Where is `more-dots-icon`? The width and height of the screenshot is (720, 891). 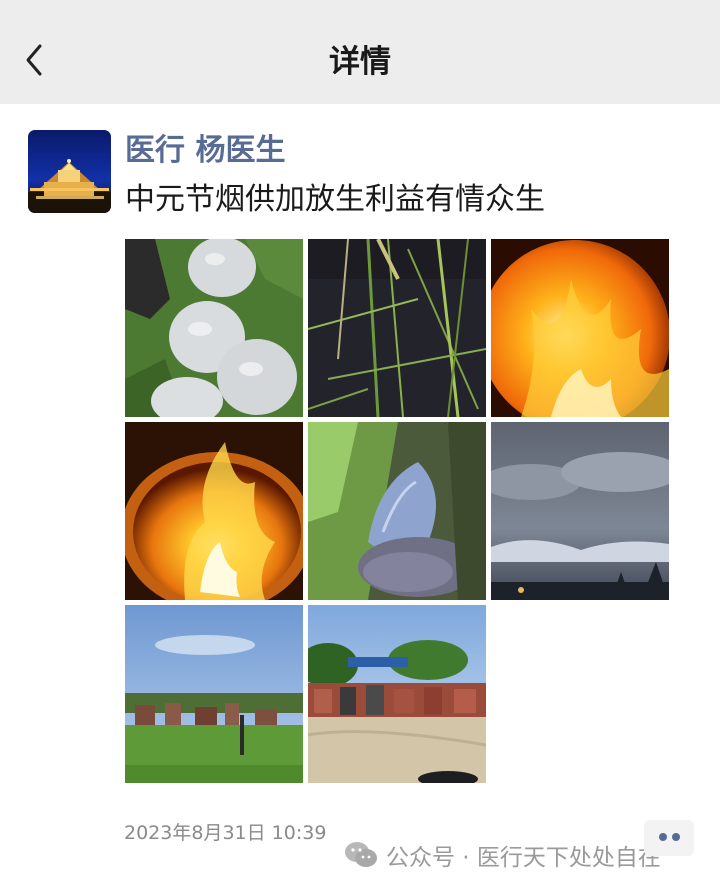 more-dots-icon is located at coordinates (663, 837).